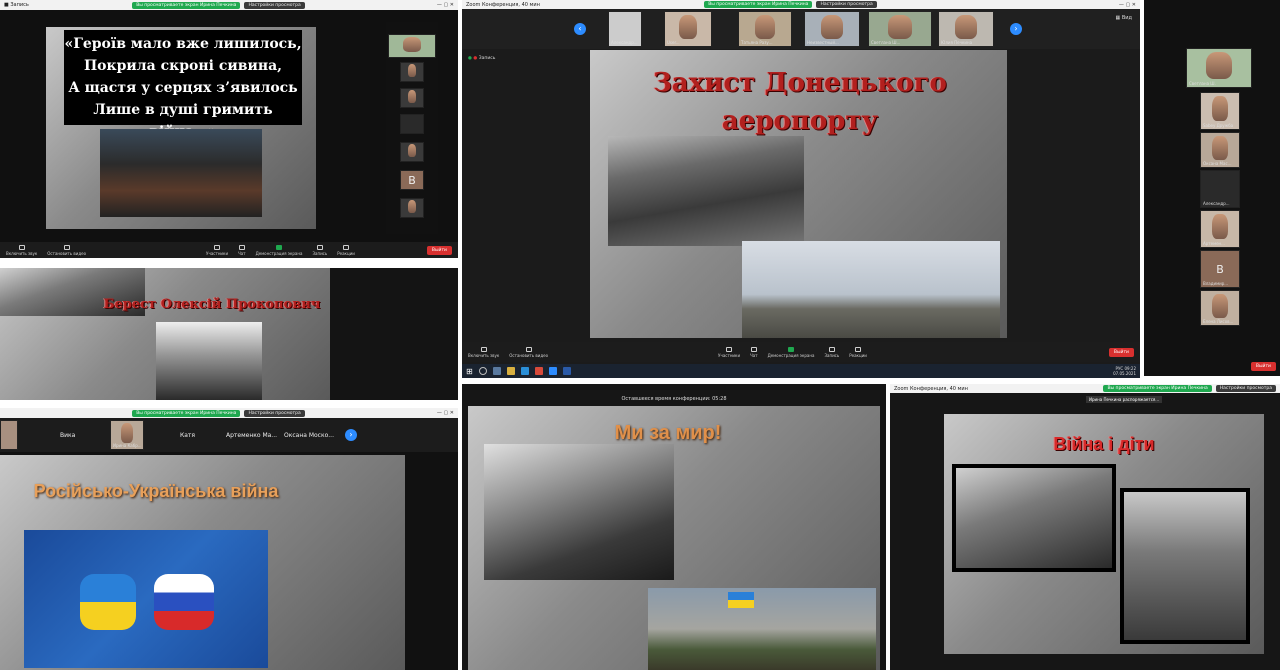  I want to click on participant-tile, so click(9, 435).